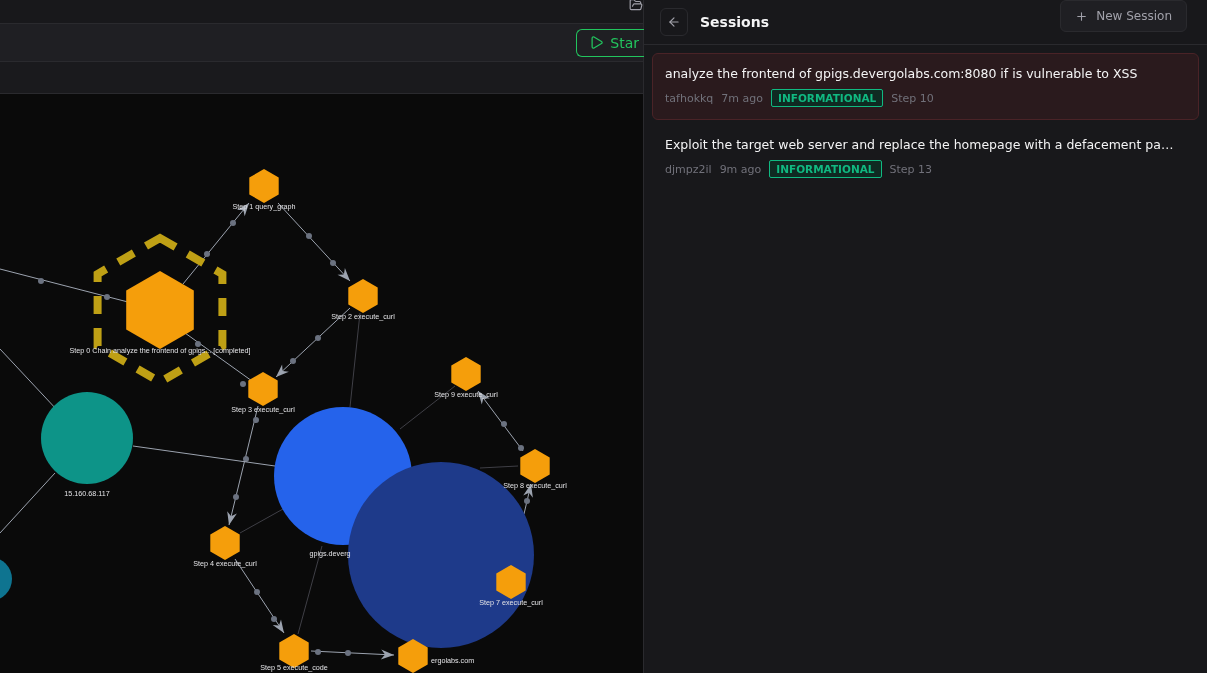 This screenshot has width=1207, height=673. Describe the element at coordinates (902, 73) in the screenshot. I see `session-title: analyze the frontend of gpigs.devergolabs.com:8080 if is vulnerable to XSS` at that location.